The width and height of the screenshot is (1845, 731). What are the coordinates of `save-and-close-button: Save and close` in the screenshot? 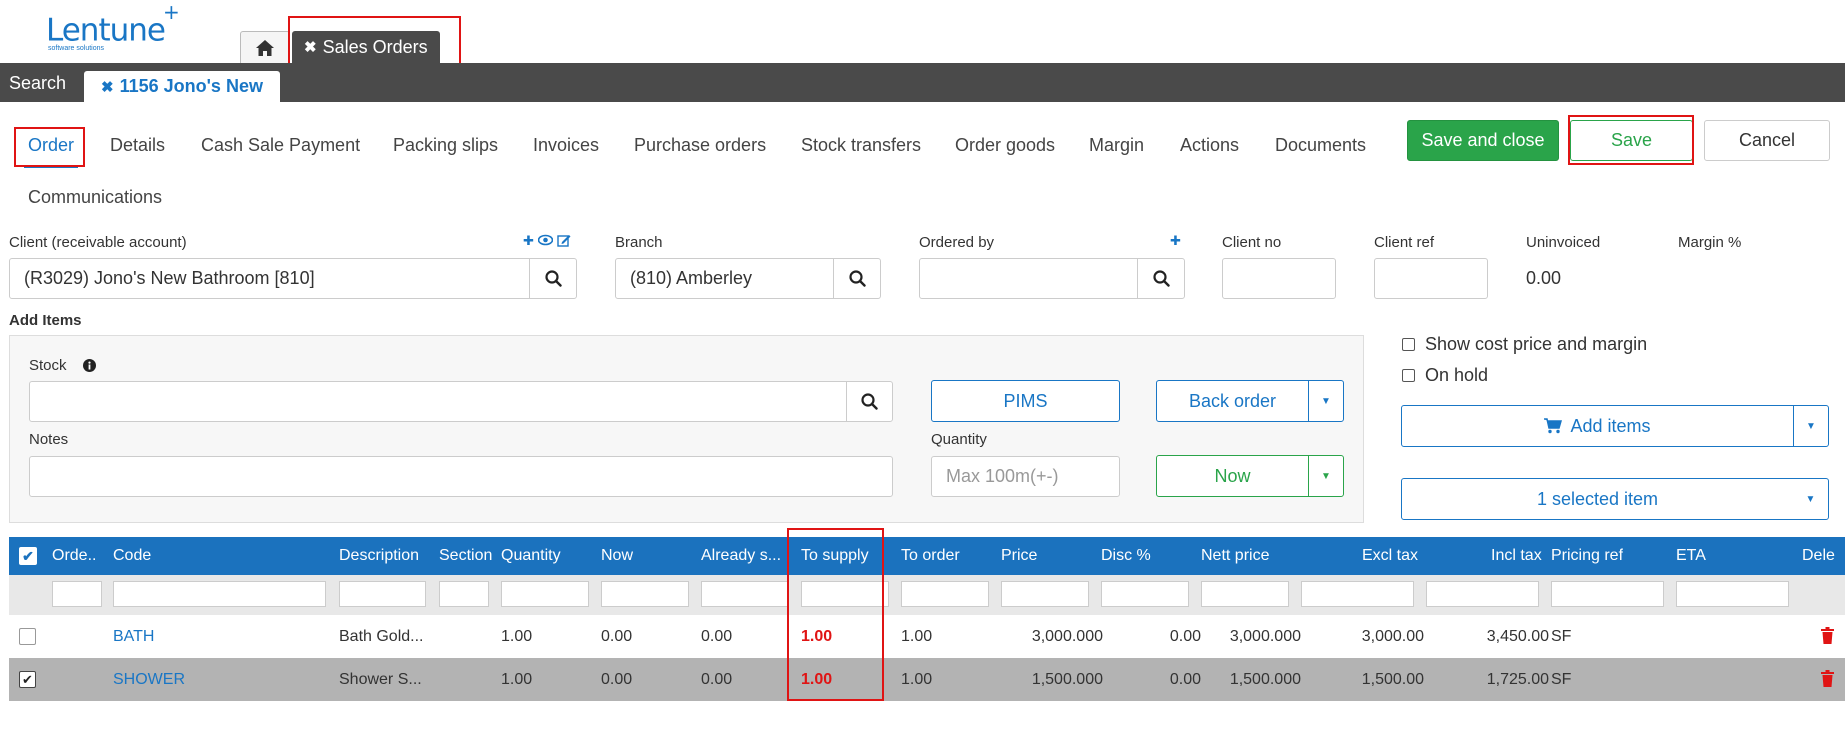 It's located at (1483, 140).